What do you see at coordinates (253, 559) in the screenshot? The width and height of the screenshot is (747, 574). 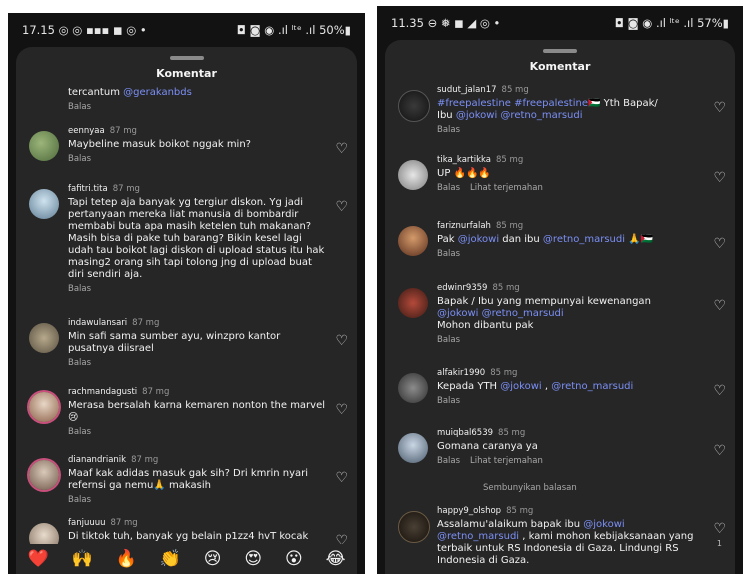 I see `heart-eyes-emoji-icon: 😍` at bounding box center [253, 559].